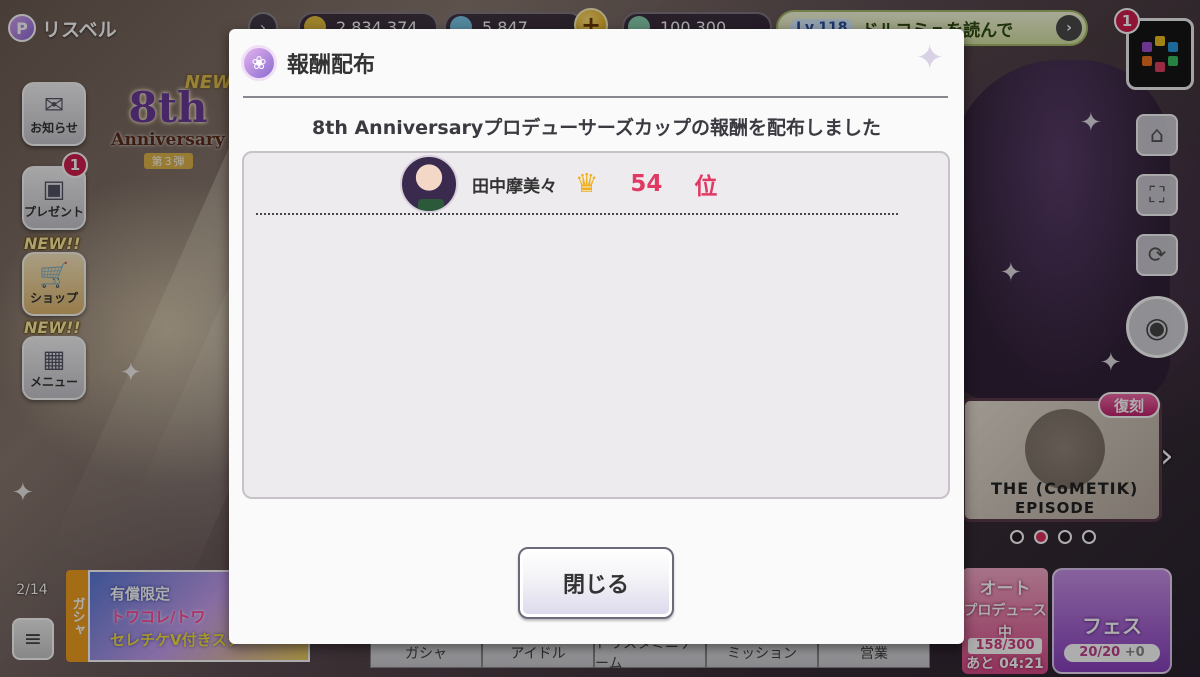 This screenshot has width=1200, height=677. I want to click on result-row: 田中摩美々 ♛ 54 位, so click(558, 184).